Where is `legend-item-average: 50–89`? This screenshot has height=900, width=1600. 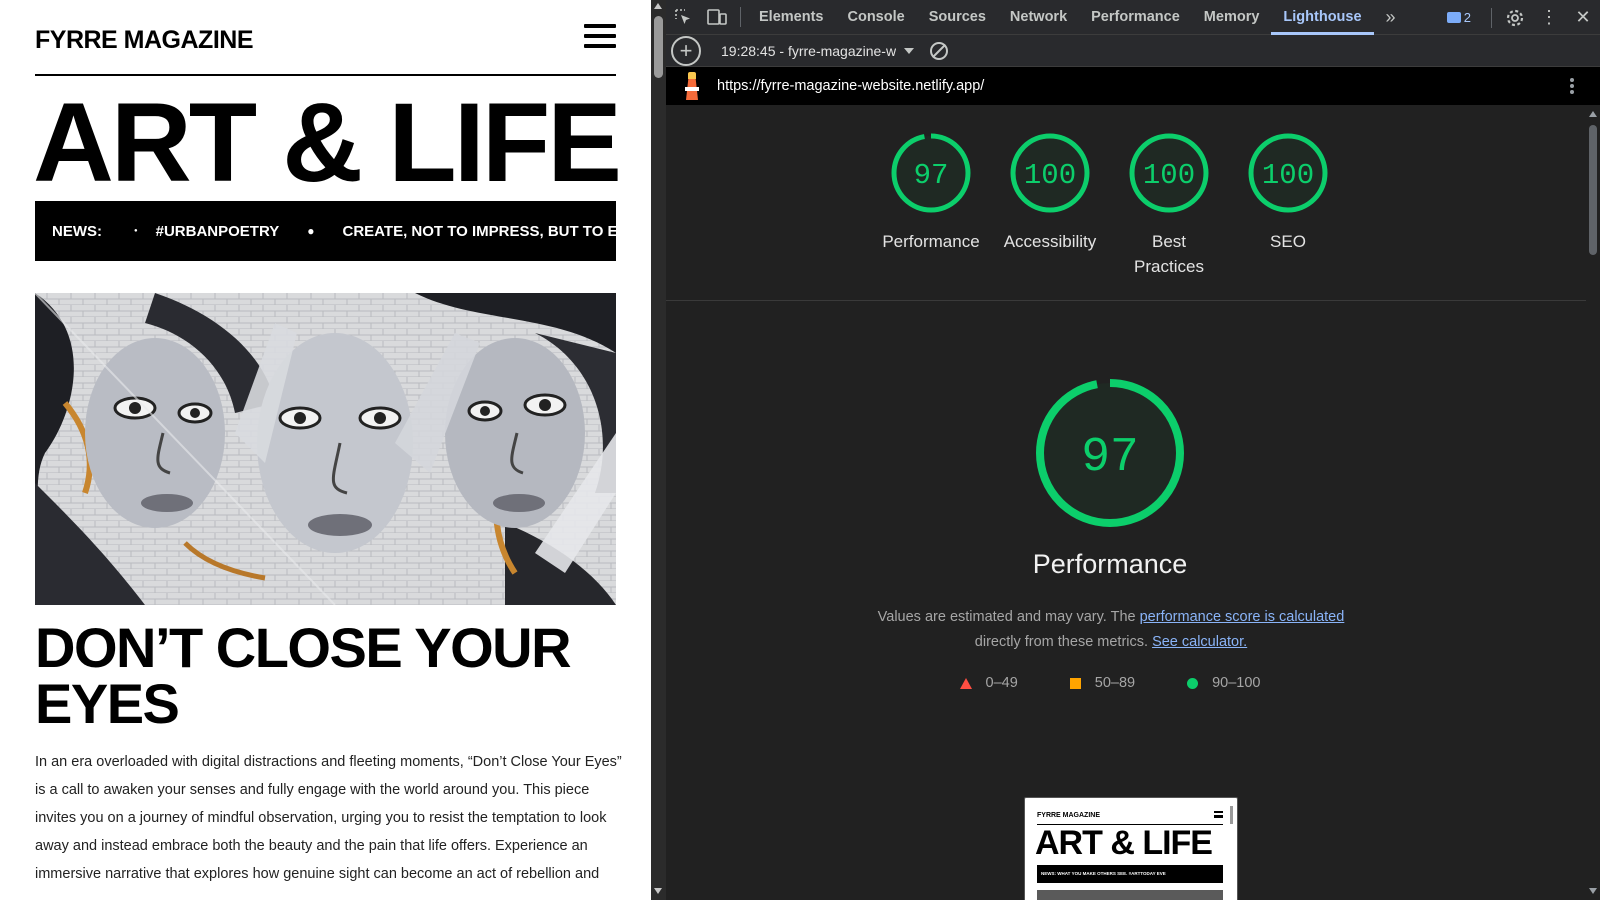 legend-item-average: 50–89 is located at coordinates (1102, 683).